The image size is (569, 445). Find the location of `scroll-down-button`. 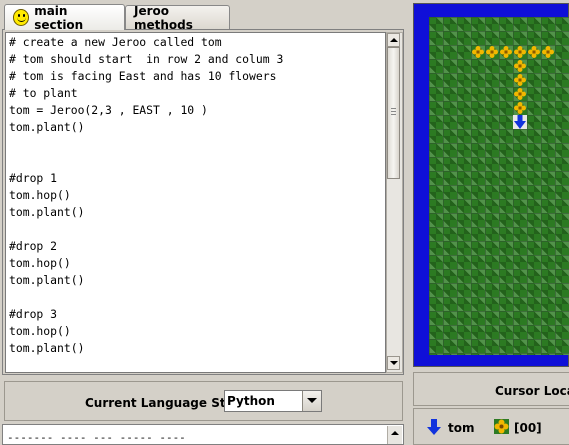

scroll-down-button is located at coordinates (393, 363).